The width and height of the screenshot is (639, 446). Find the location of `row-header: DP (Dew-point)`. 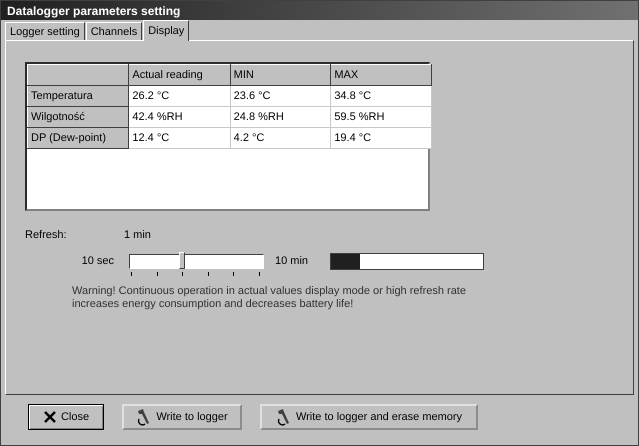

row-header: DP (Dew-point) is located at coordinates (78, 138).